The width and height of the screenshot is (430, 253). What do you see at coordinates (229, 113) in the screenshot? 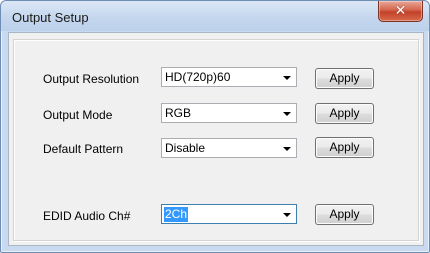
I see `output-mode-select: RGB` at bounding box center [229, 113].